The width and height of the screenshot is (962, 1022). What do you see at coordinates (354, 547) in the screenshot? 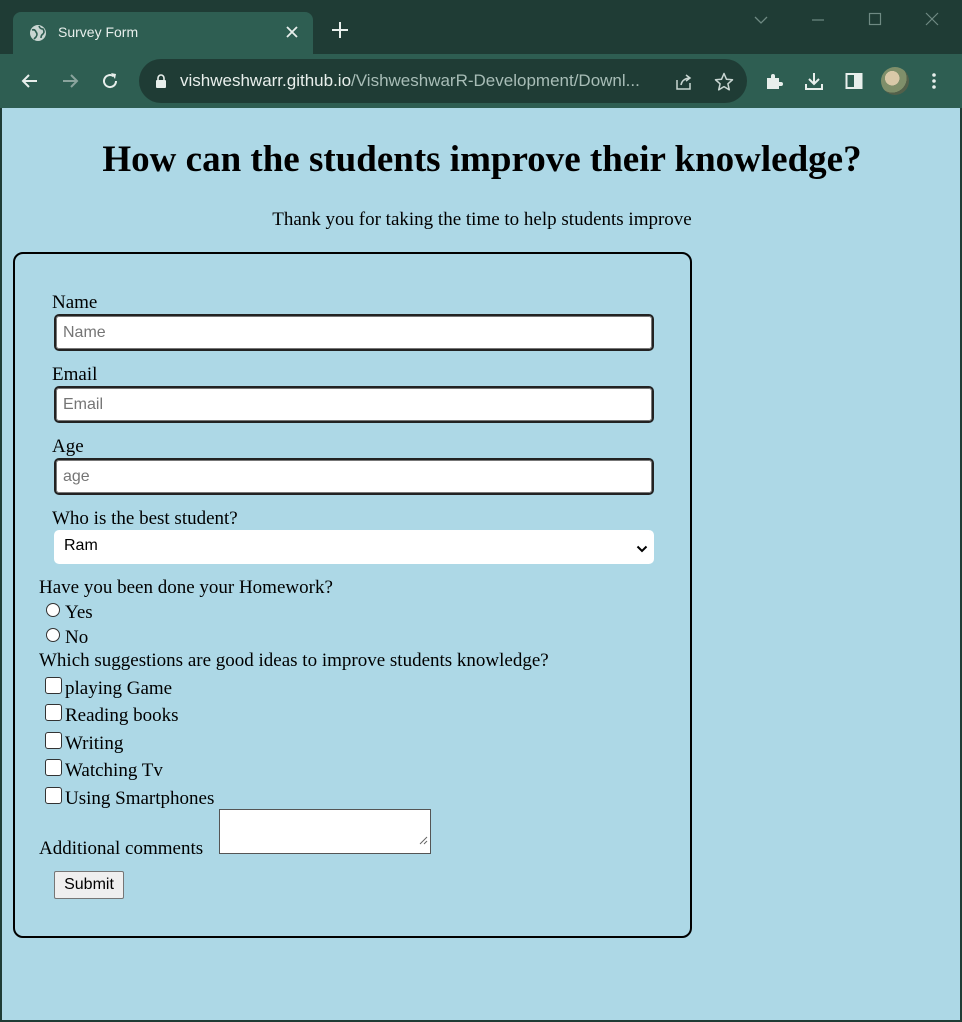
I see `best-student-select: Ram` at bounding box center [354, 547].